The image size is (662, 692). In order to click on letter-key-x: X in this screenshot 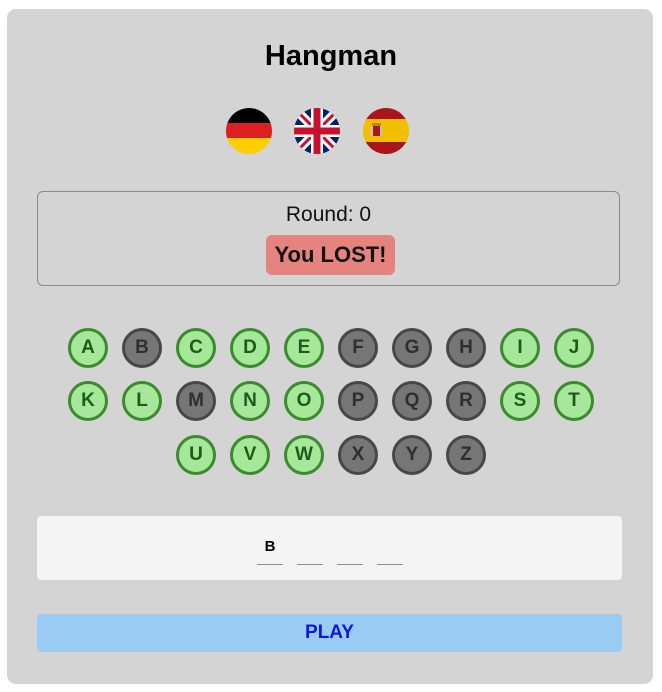, I will do `click(358, 455)`.